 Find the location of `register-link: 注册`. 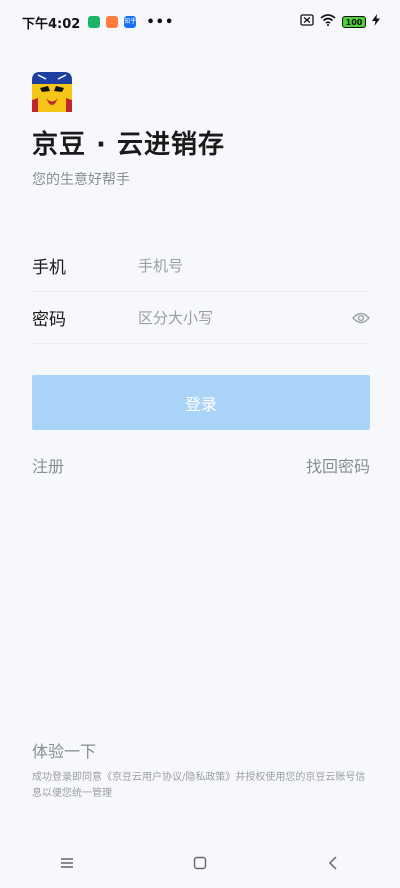

register-link: 注册 is located at coordinates (48, 465).